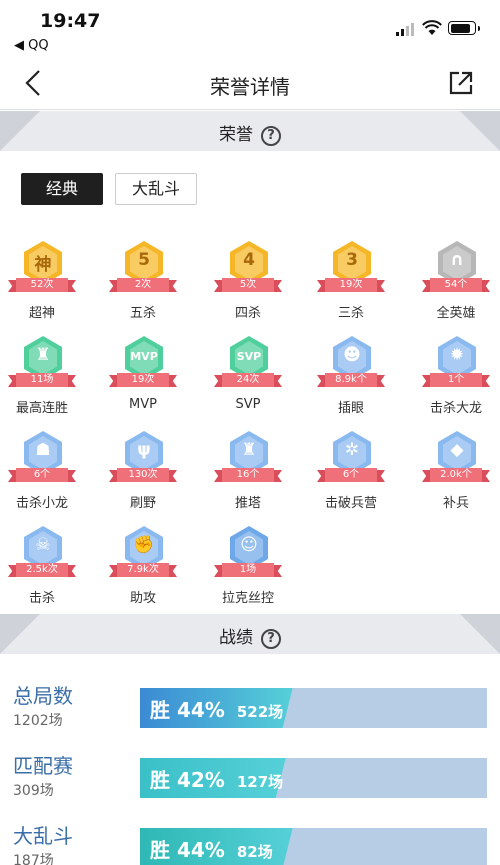 This screenshot has height=865, width=500. I want to click on badge-emblem-icon: 神, so click(43, 265).